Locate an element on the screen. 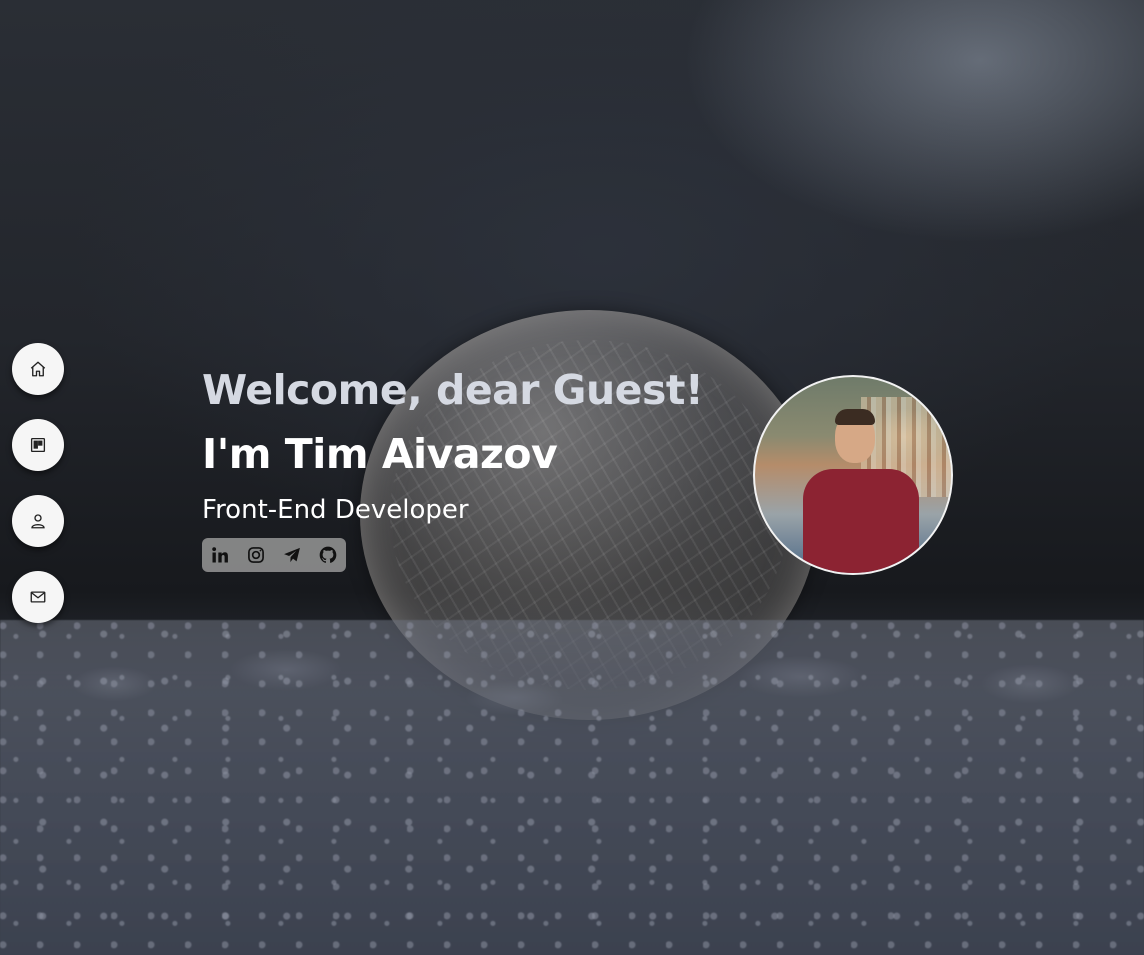 The width and height of the screenshot is (1144, 955). instagram-icon is located at coordinates (256, 555).